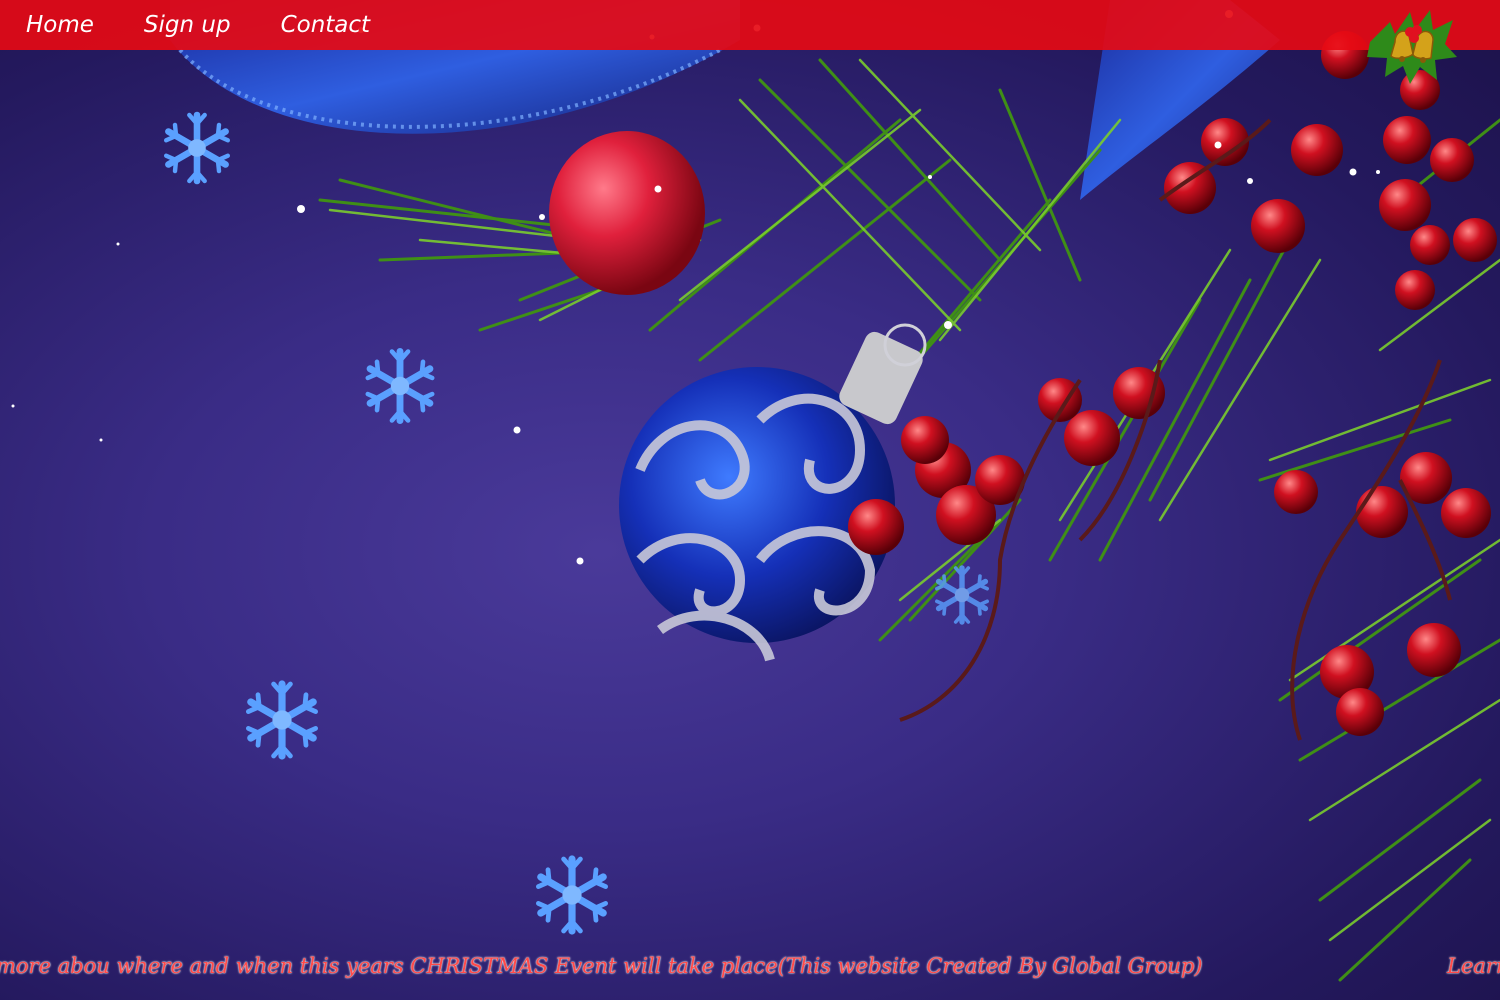  Describe the element at coordinates (750, 25) in the screenshot. I see `top-navbar: Home Sign up Contact` at that location.